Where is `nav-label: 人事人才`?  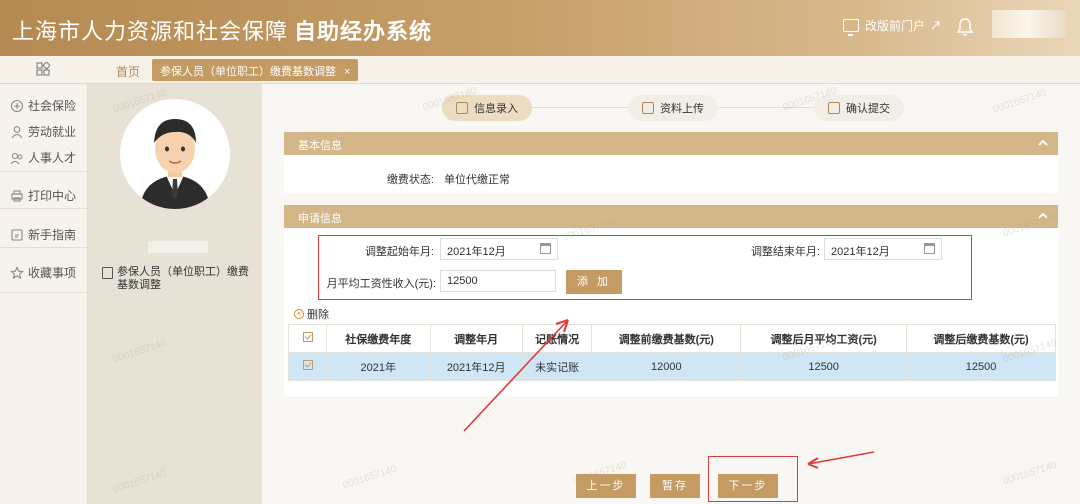 nav-label: 人事人才 is located at coordinates (52, 158).